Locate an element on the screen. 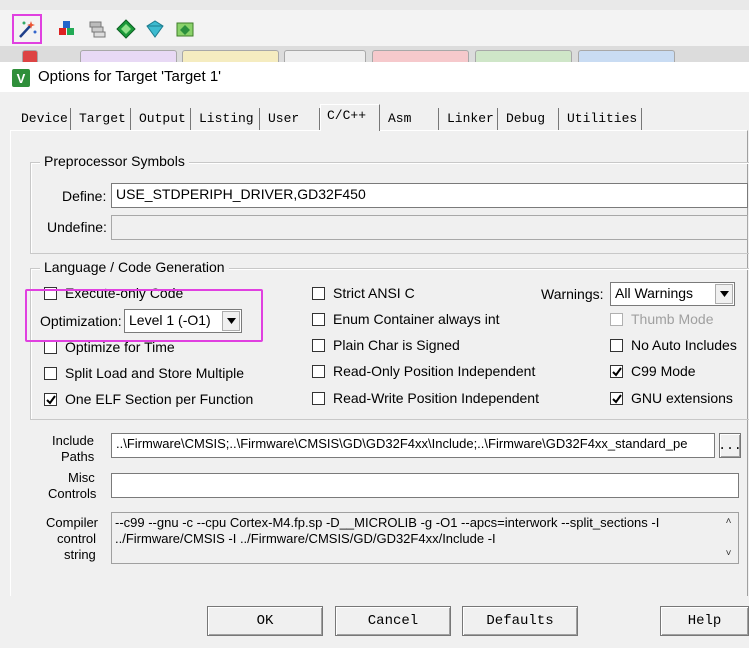 The image size is (749, 648). optimize-time-checkbox is located at coordinates (50, 347).